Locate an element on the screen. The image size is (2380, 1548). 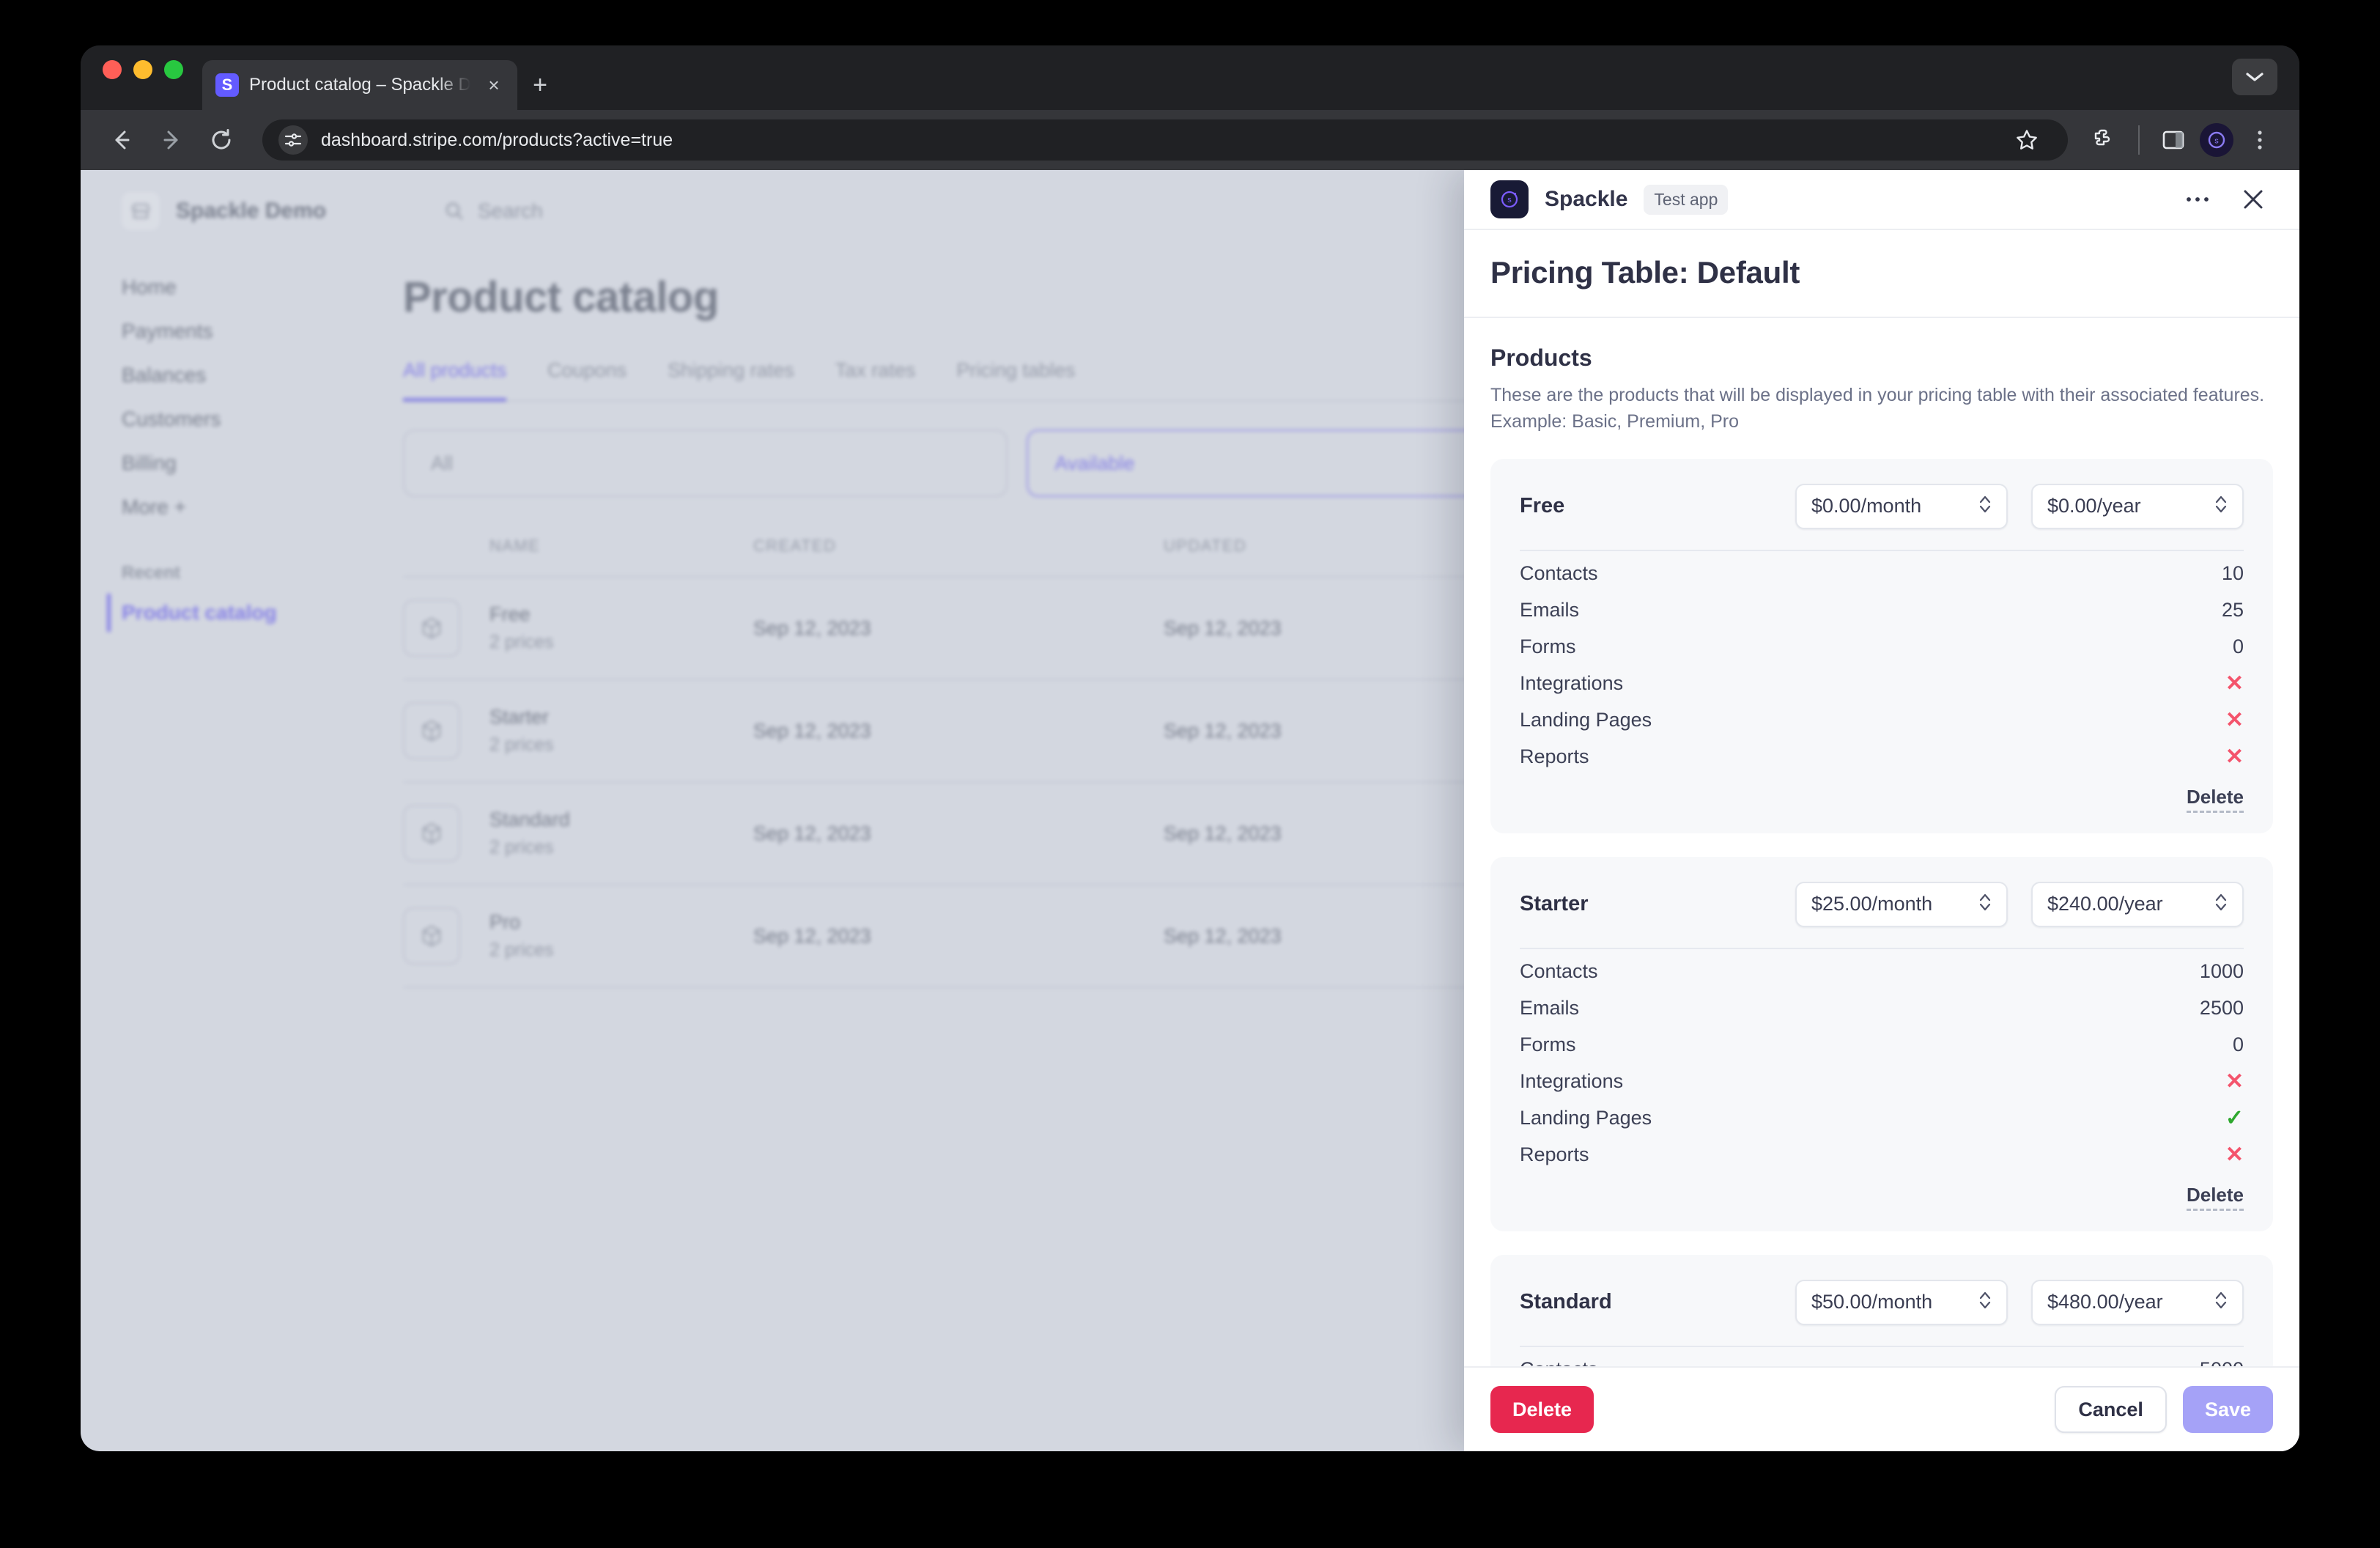
sidebar-item-customers: Customers is located at coordinates (262, 419).